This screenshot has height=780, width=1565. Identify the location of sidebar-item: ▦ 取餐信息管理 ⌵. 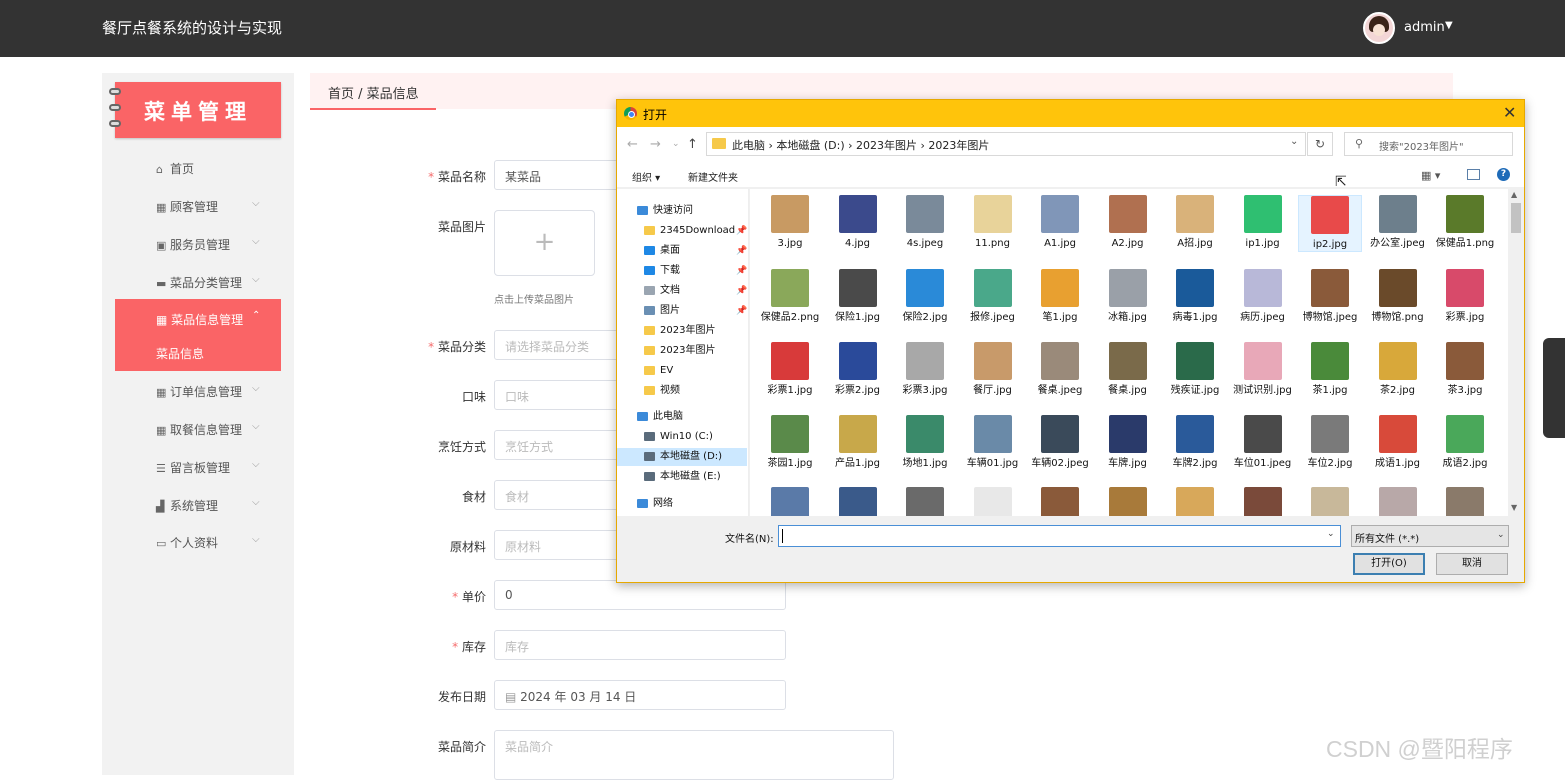
(221, 431).